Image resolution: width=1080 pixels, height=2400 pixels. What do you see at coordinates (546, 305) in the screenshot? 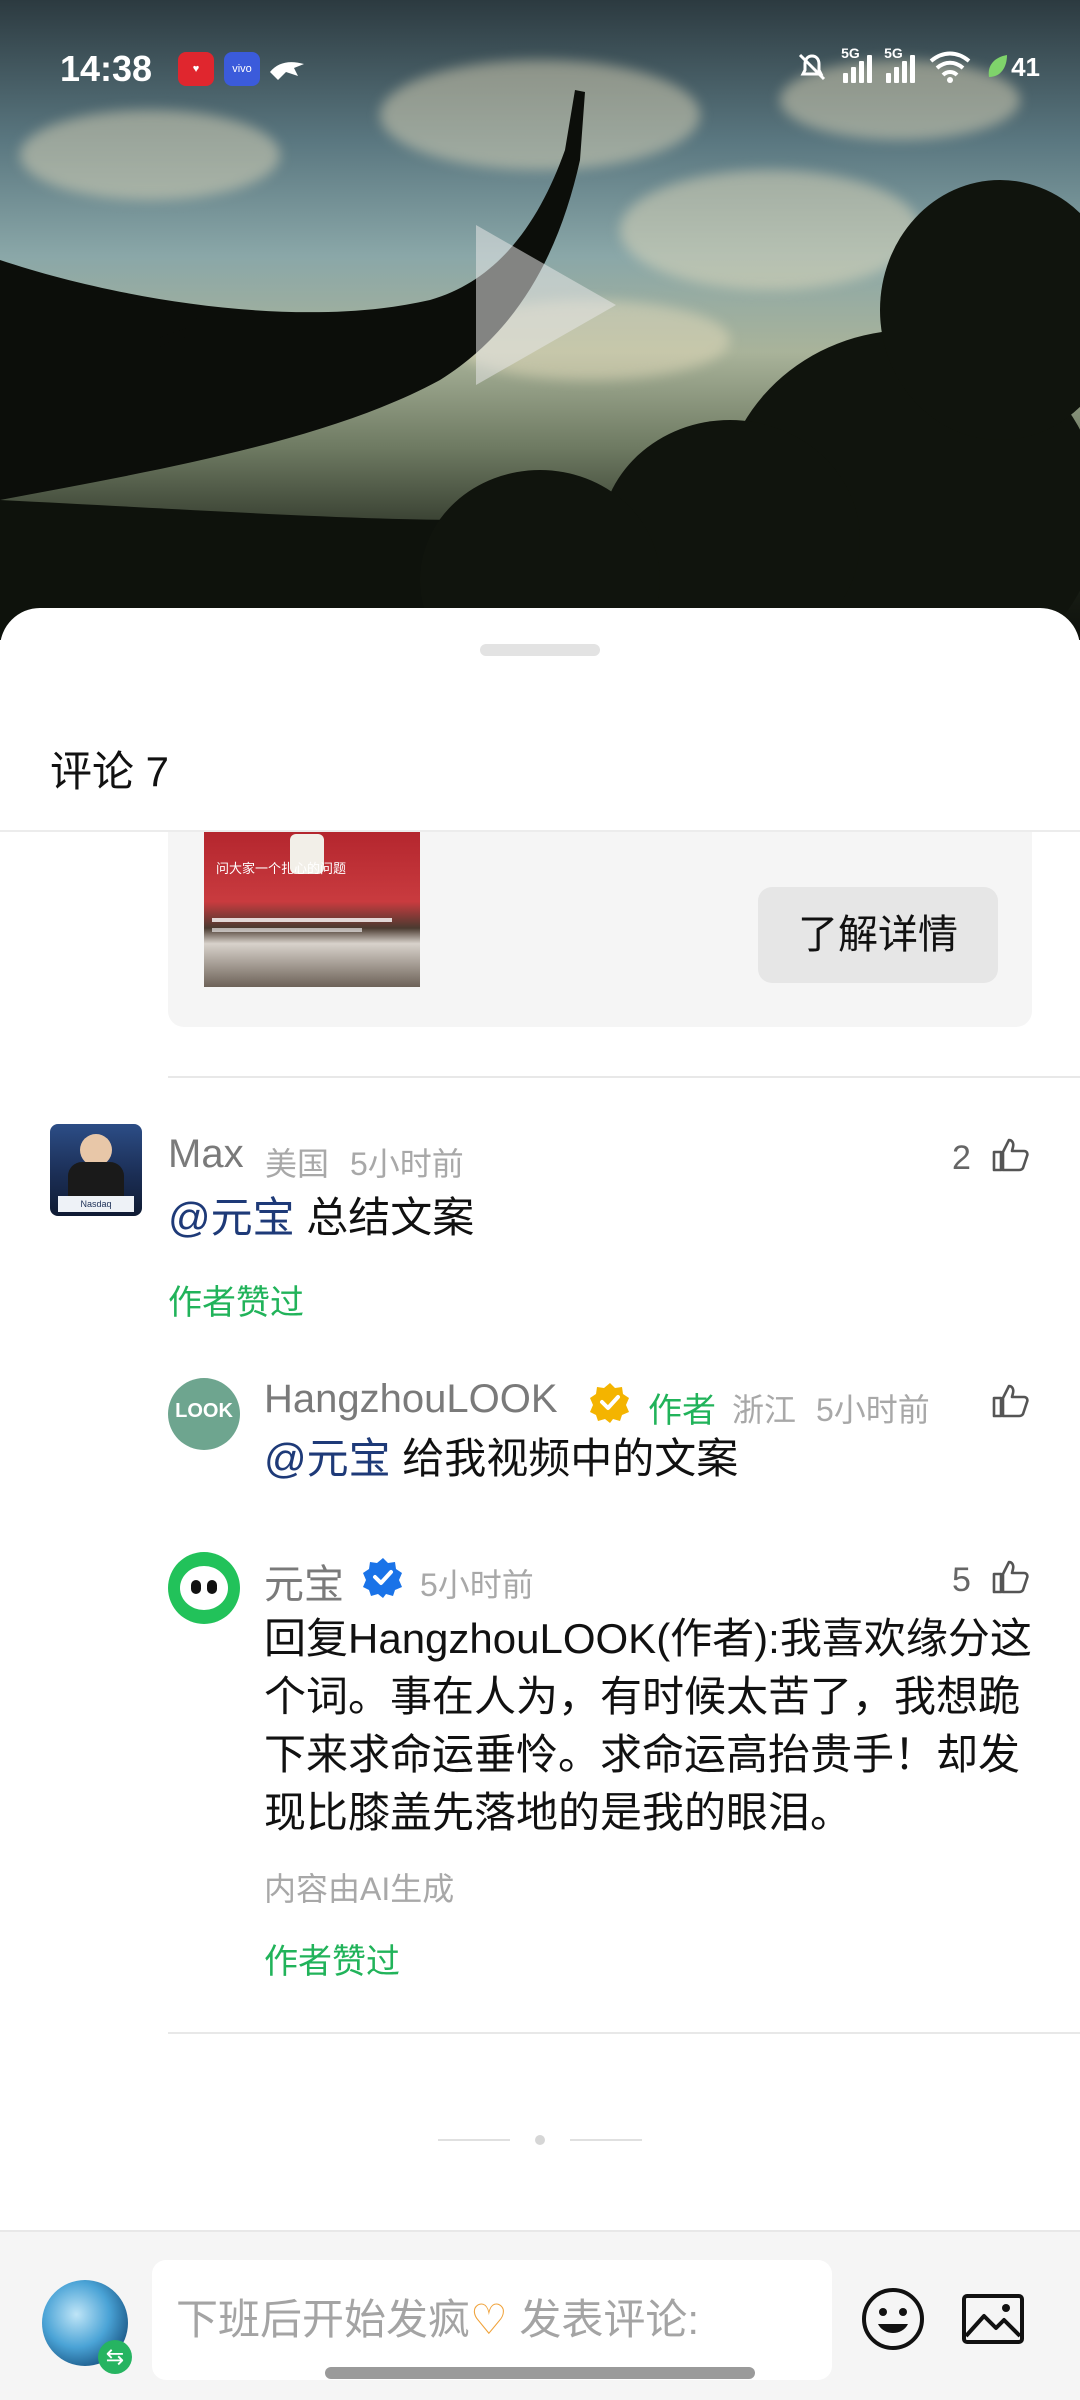
I see `play-icon` at bounding box center [546, 305].